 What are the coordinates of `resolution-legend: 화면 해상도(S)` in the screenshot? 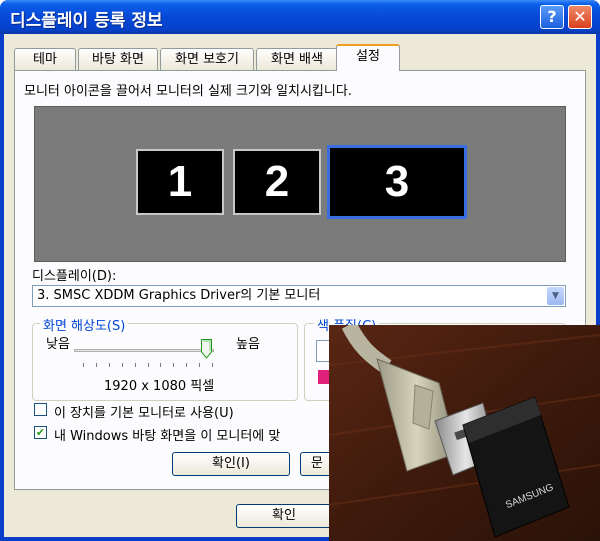 It's located at (84, 324).